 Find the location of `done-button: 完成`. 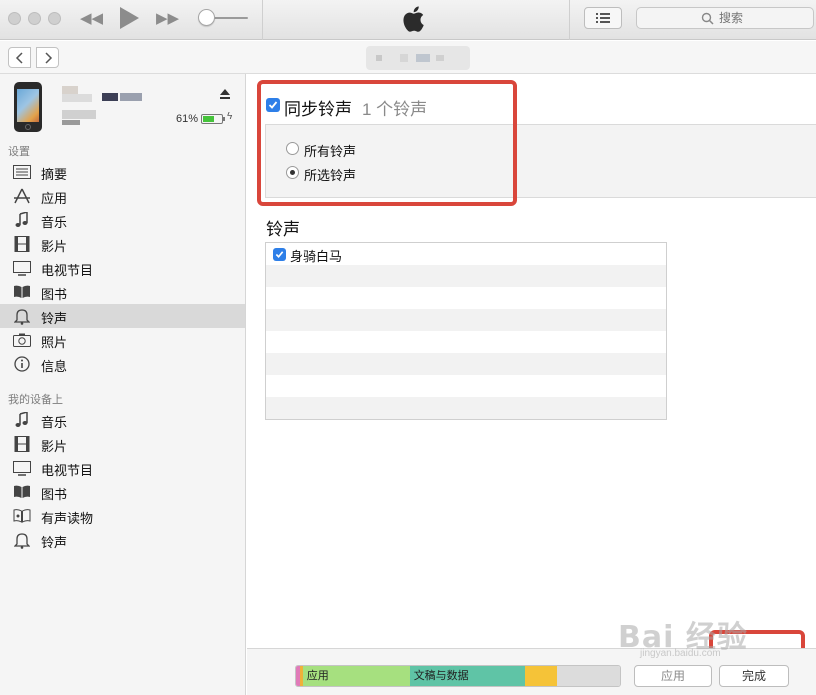

done-button: 完成 is located at coordinates (754, 676).